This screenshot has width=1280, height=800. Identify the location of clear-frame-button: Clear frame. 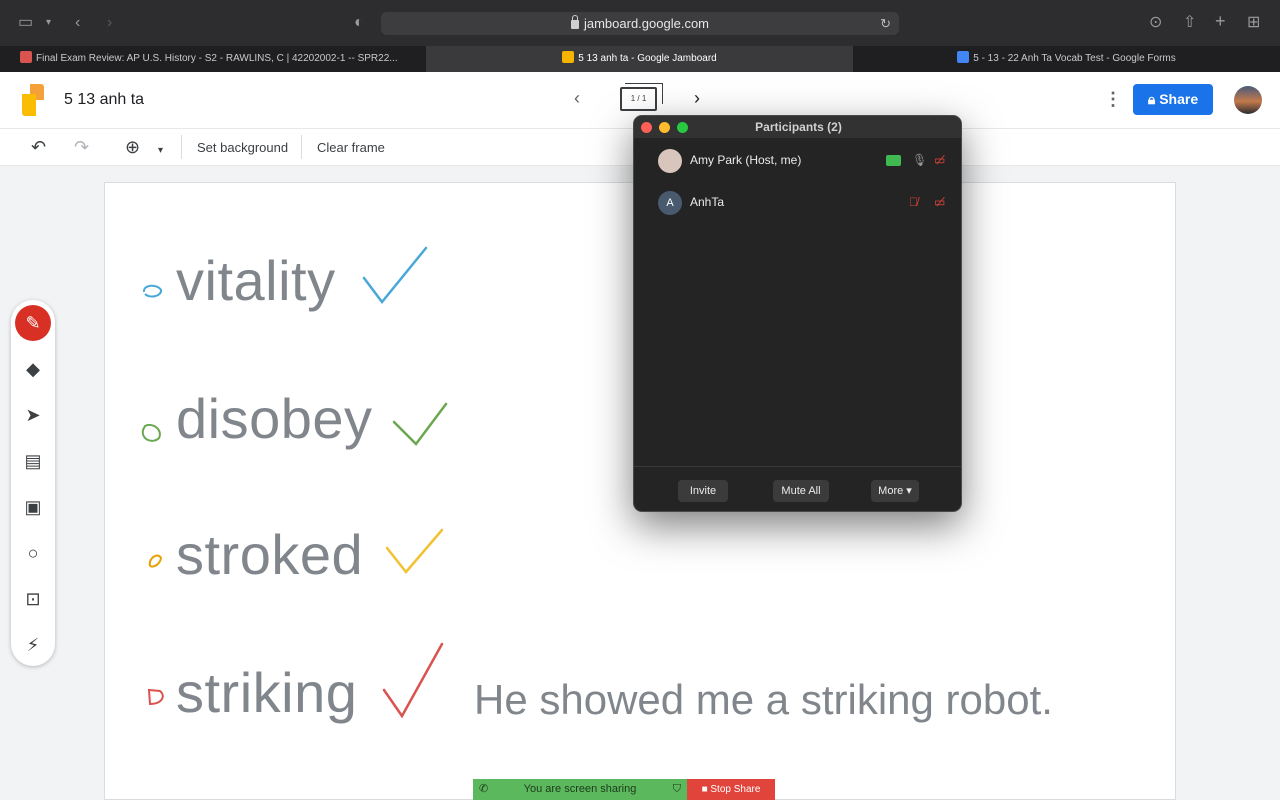
(351, 147).